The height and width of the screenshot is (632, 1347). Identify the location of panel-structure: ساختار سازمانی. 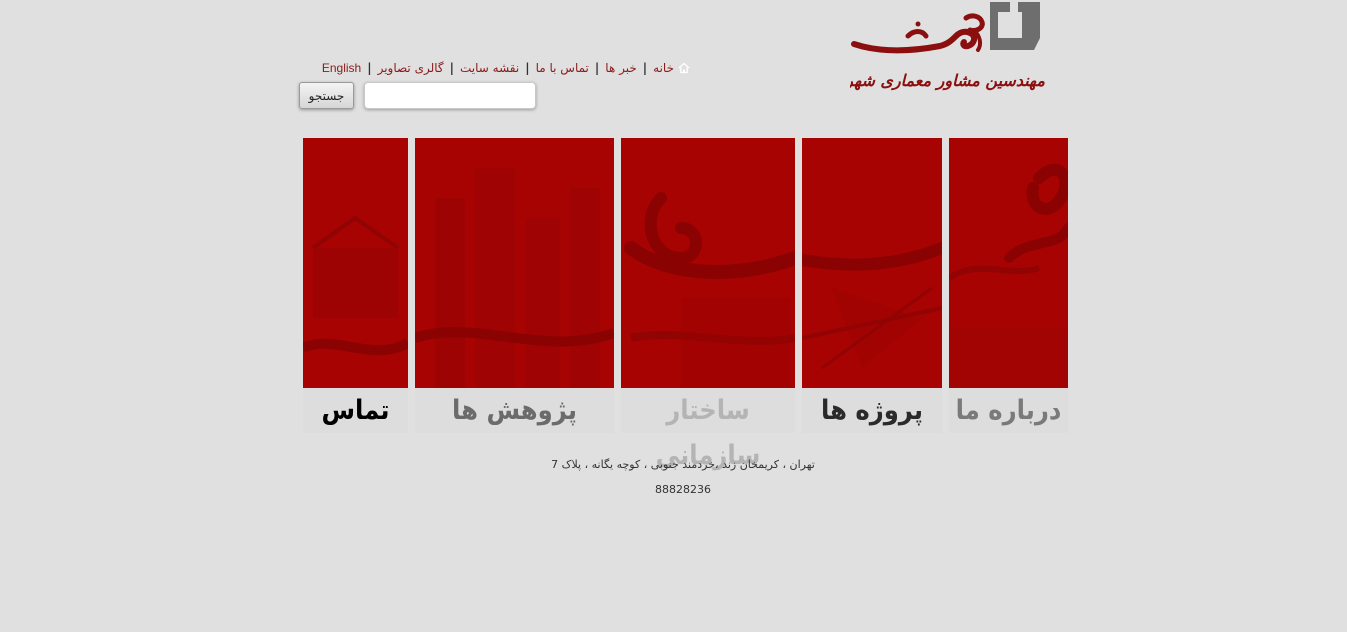
(708, 304).